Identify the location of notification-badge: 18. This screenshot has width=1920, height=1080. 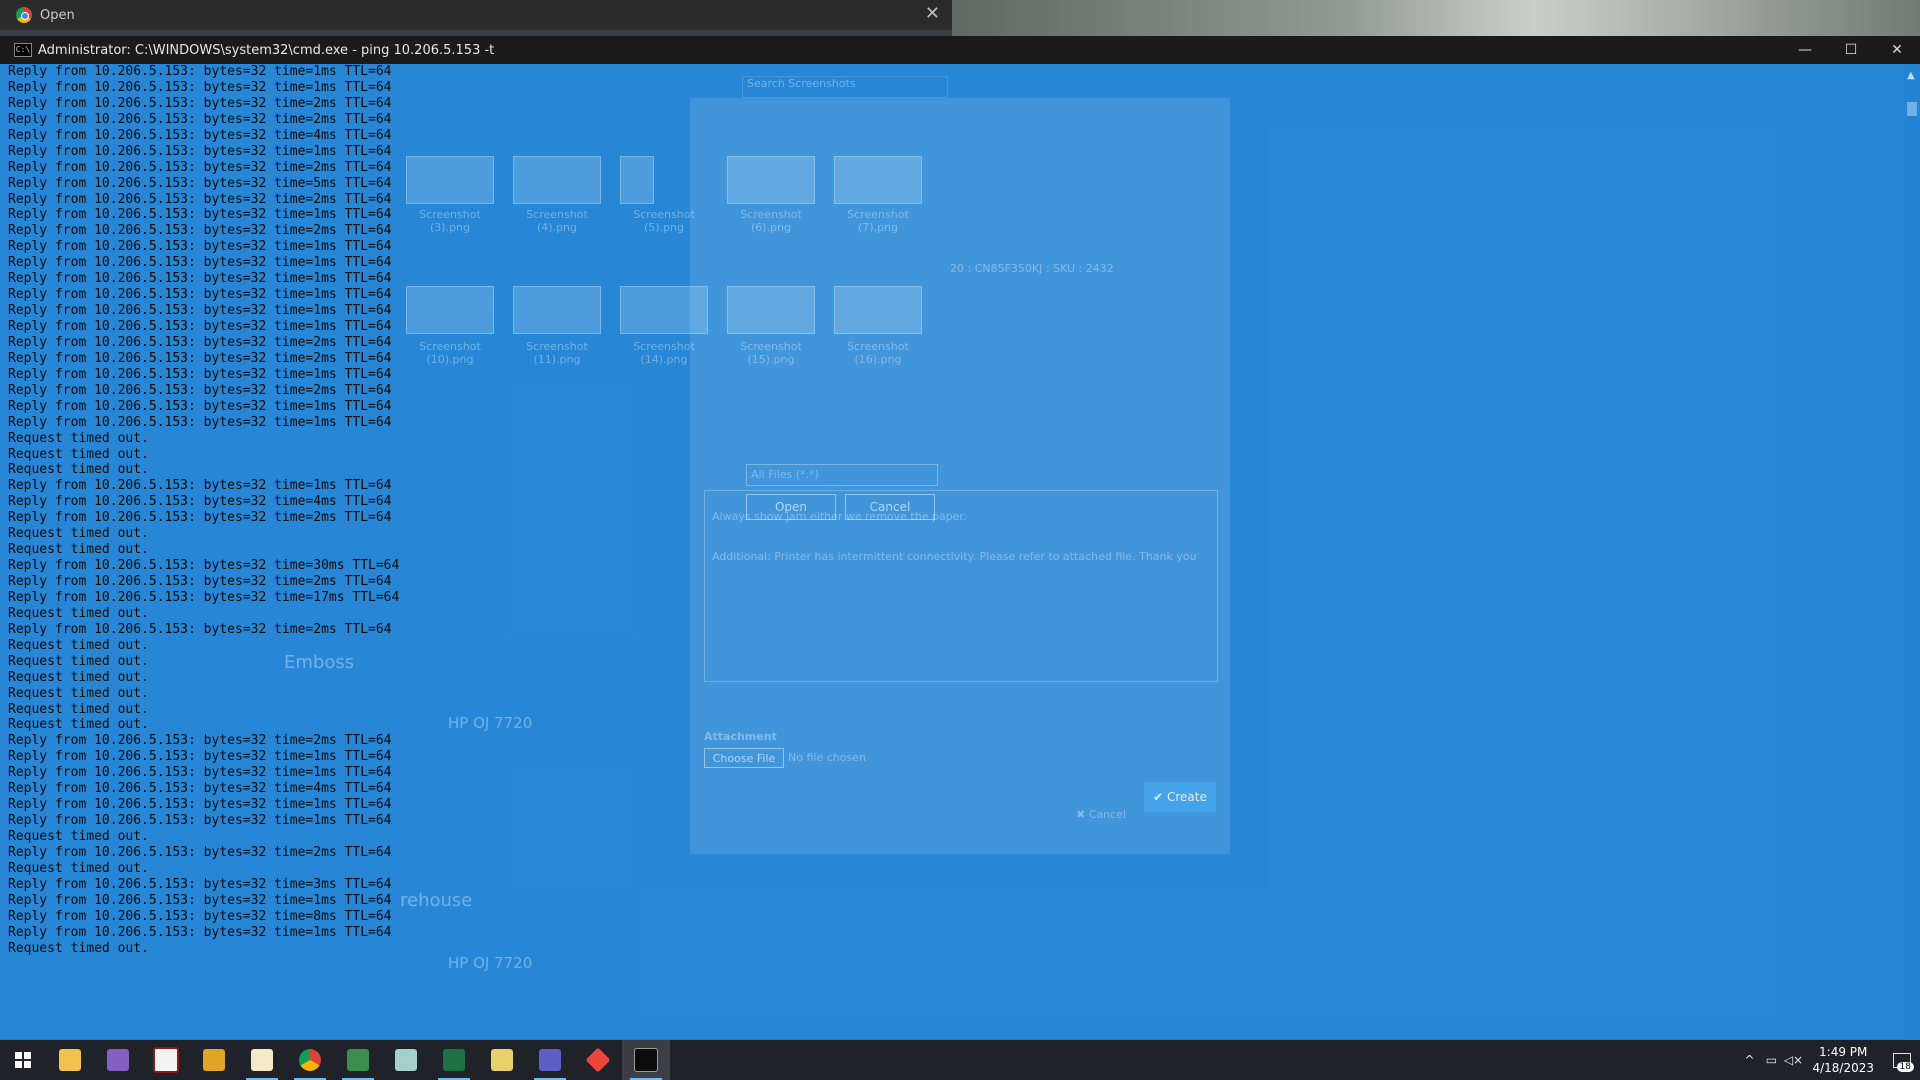
(1905, 1067).